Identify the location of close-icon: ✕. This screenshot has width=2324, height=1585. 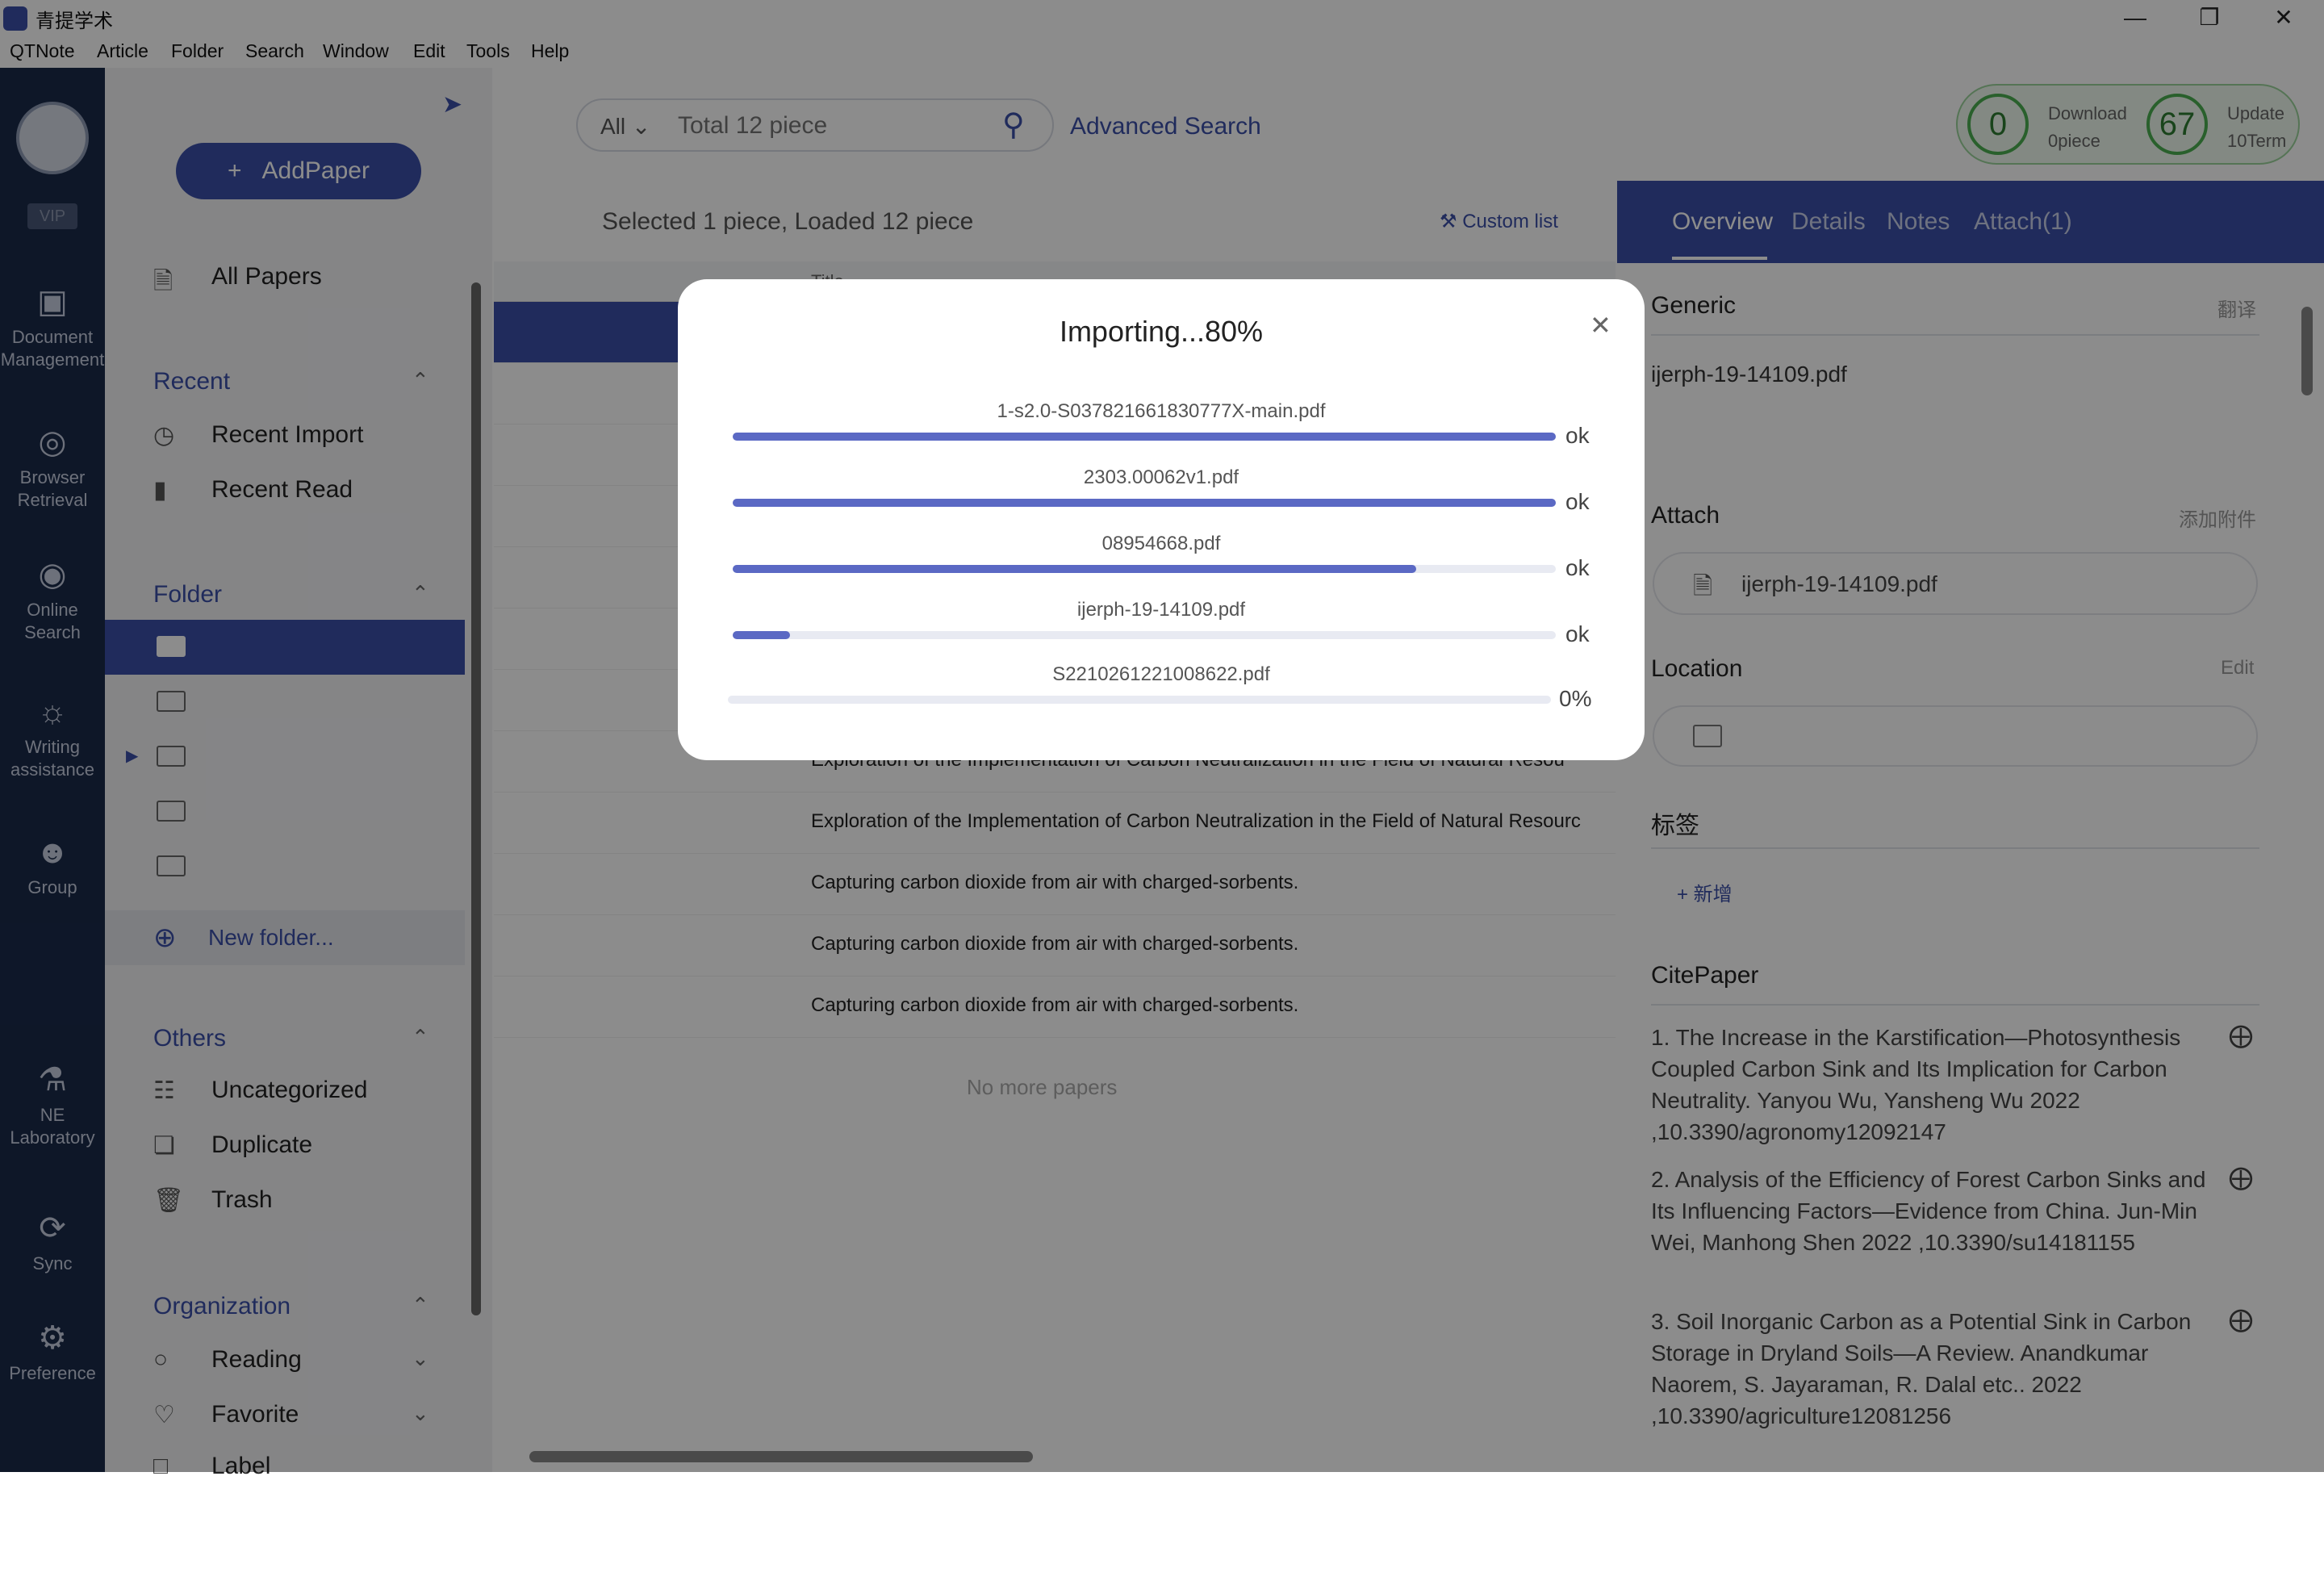
(1600, 325).